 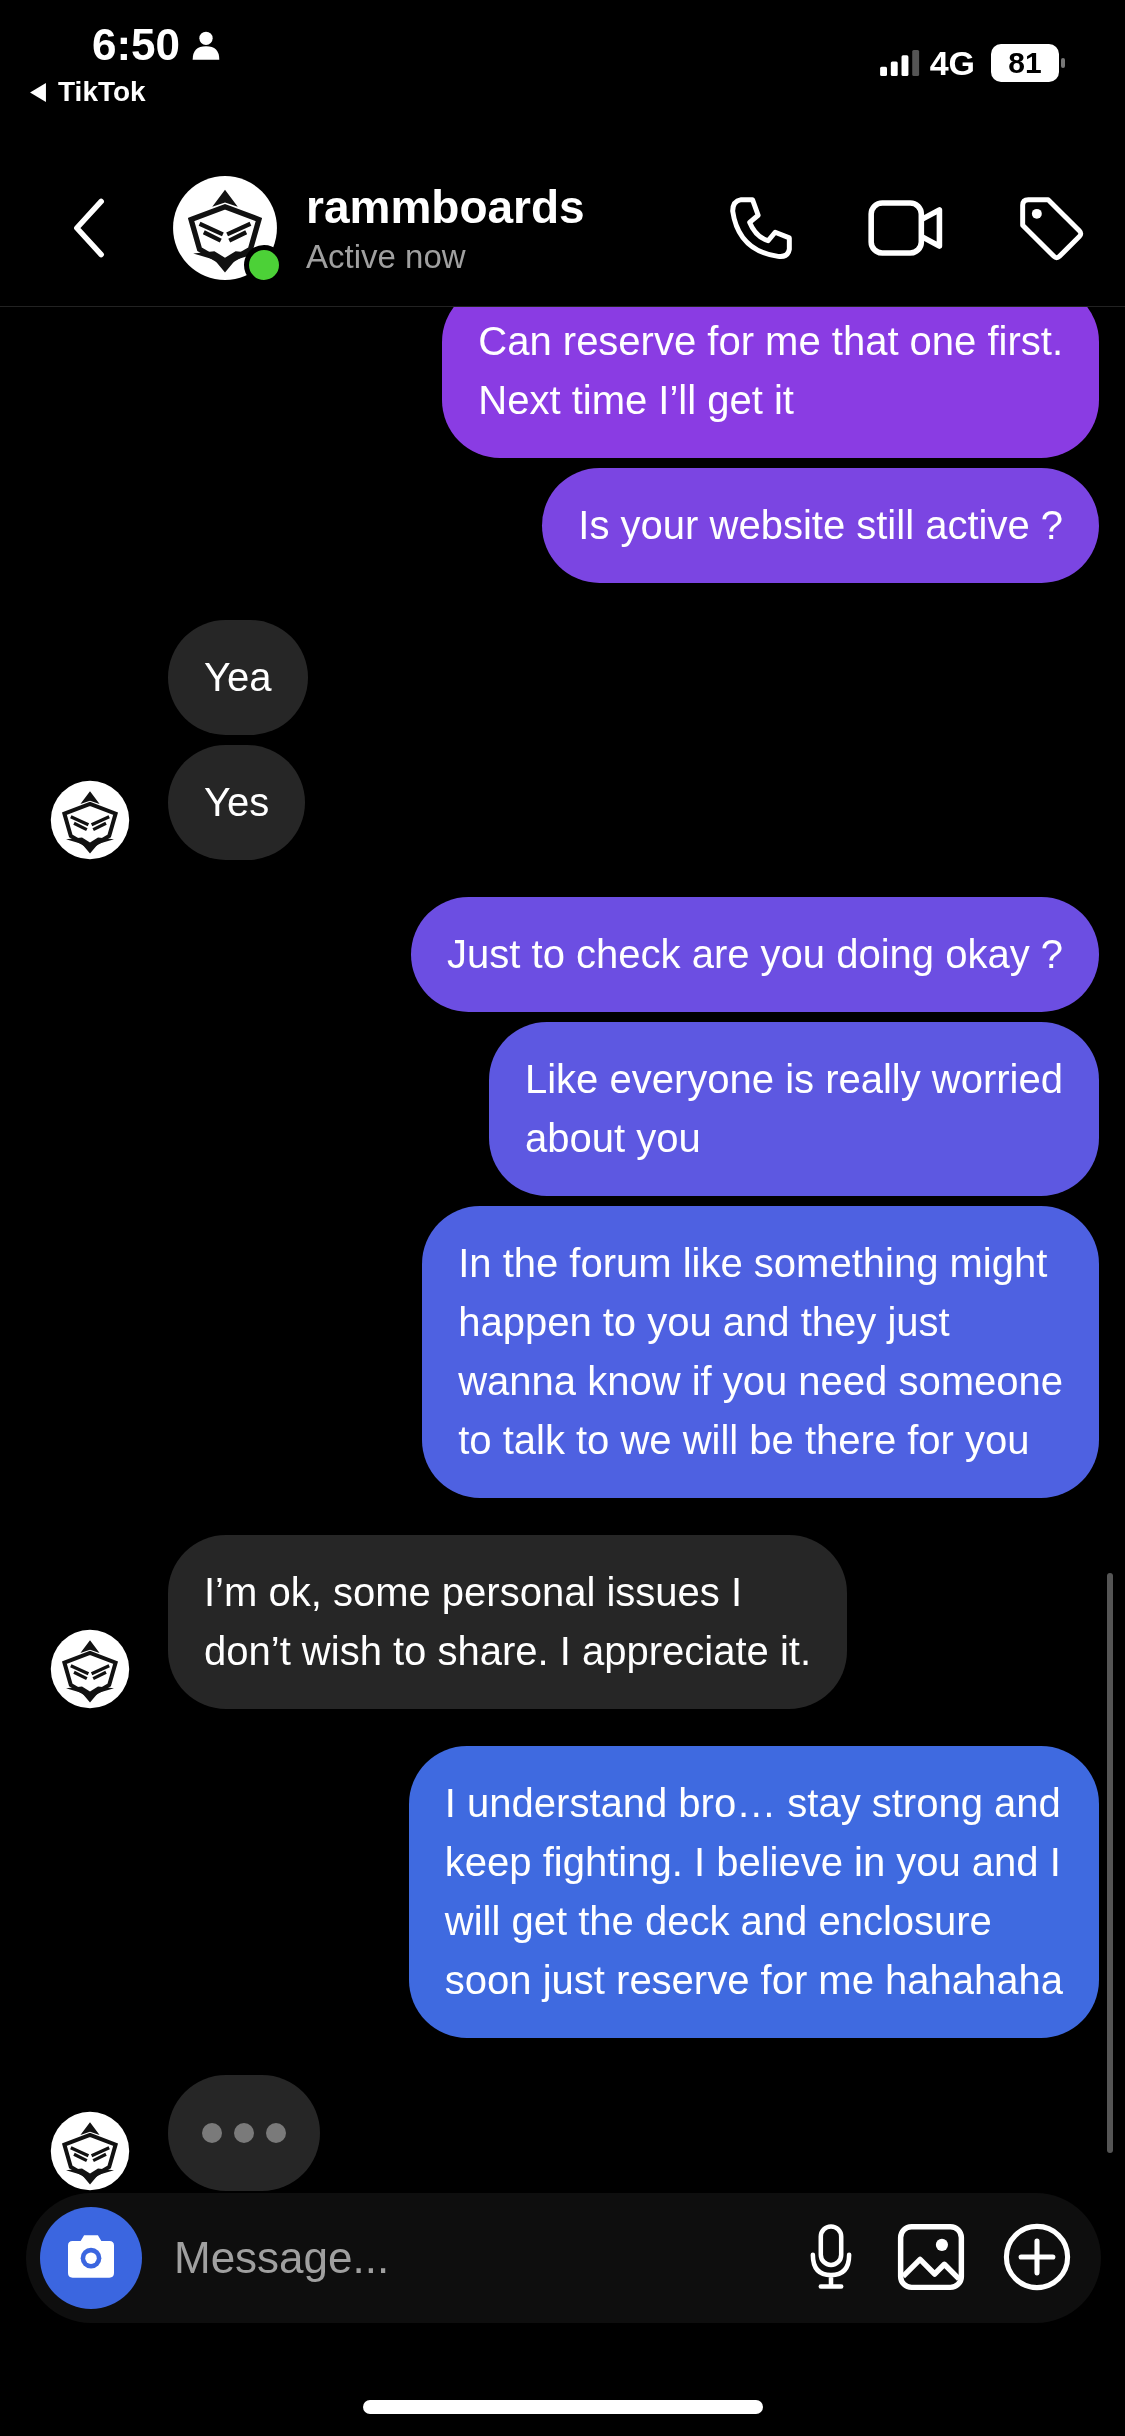 I want to click on message-bubble: I’m ok, some personal issues I don’t wish to share. I appreciate it., so click(x=507, y=1622).